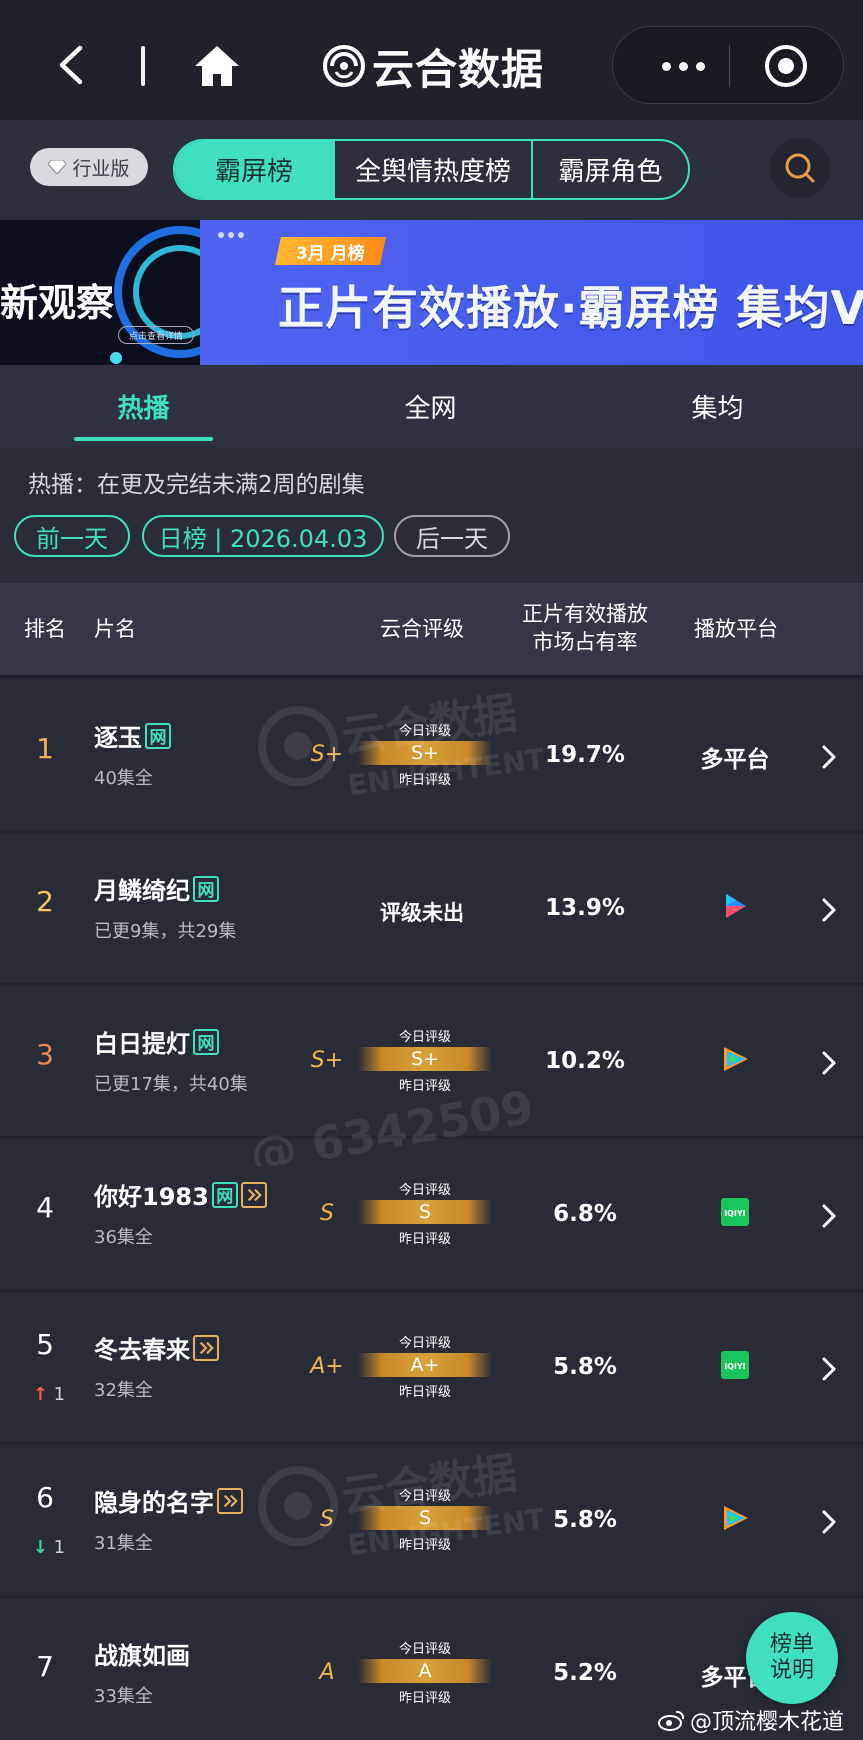  I want to click on grade-pending: 评级未出, so click(422, 913).